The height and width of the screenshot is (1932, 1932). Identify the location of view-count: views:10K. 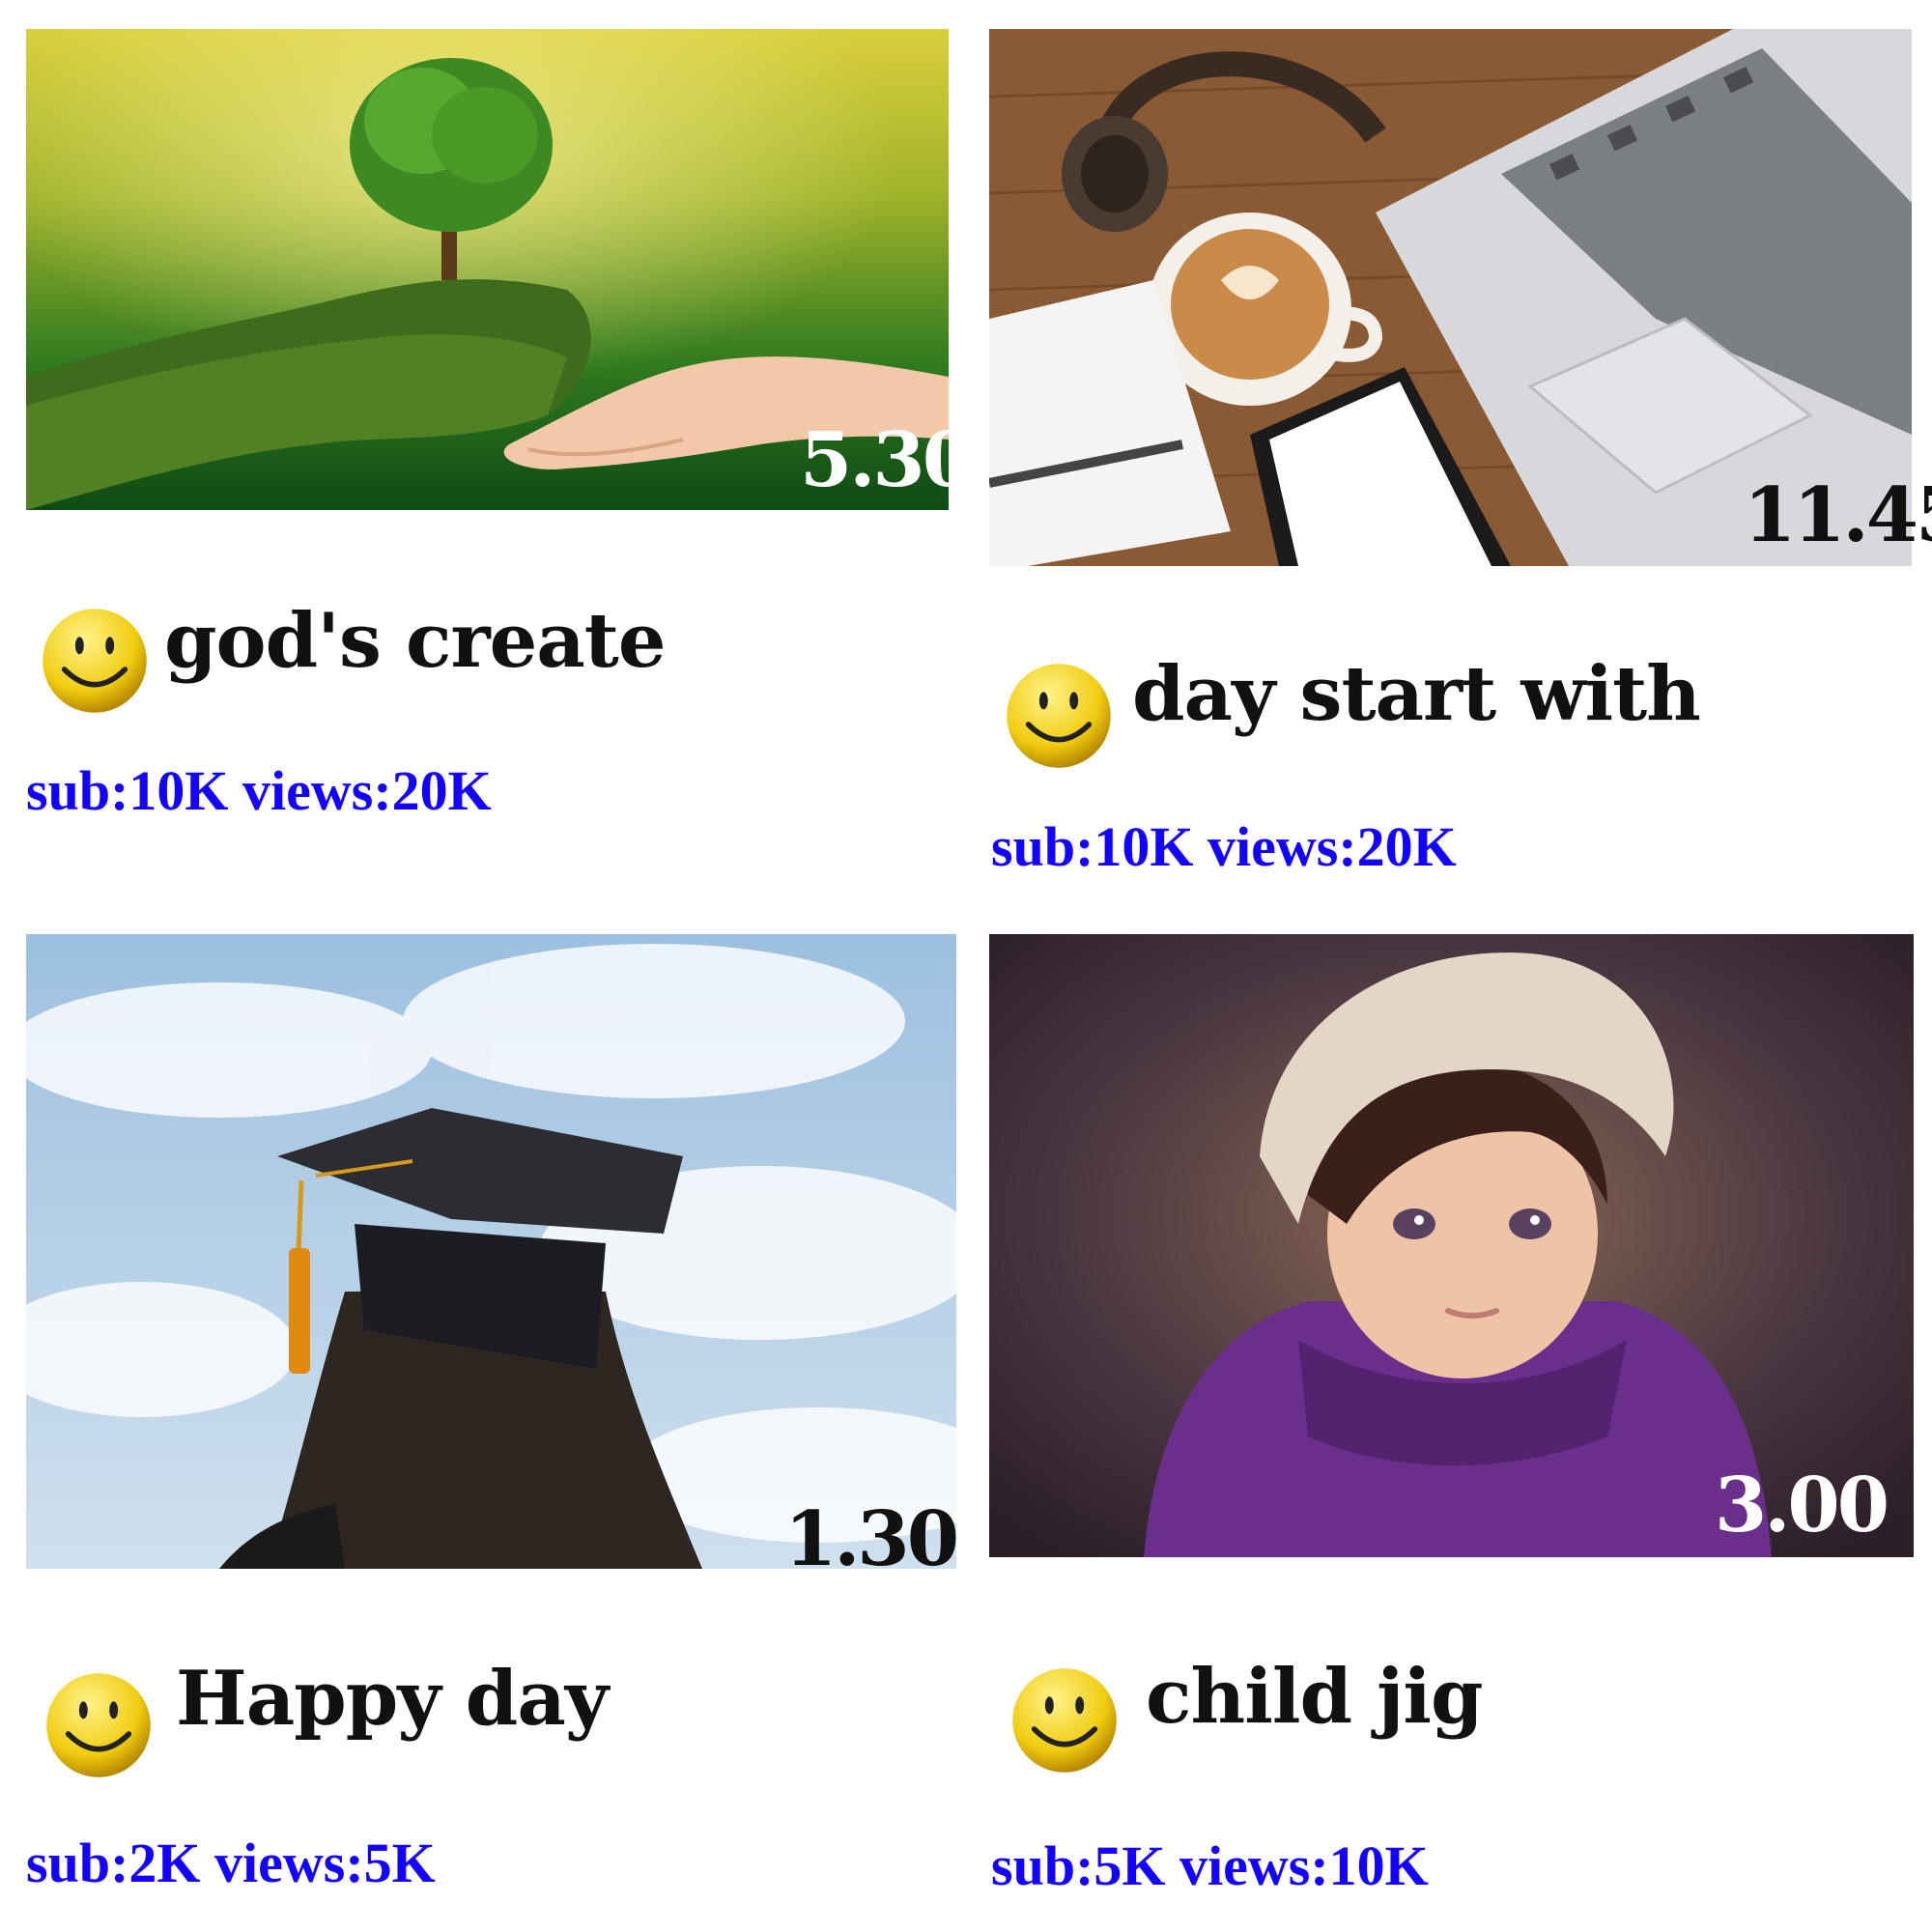
(1304, 1865).